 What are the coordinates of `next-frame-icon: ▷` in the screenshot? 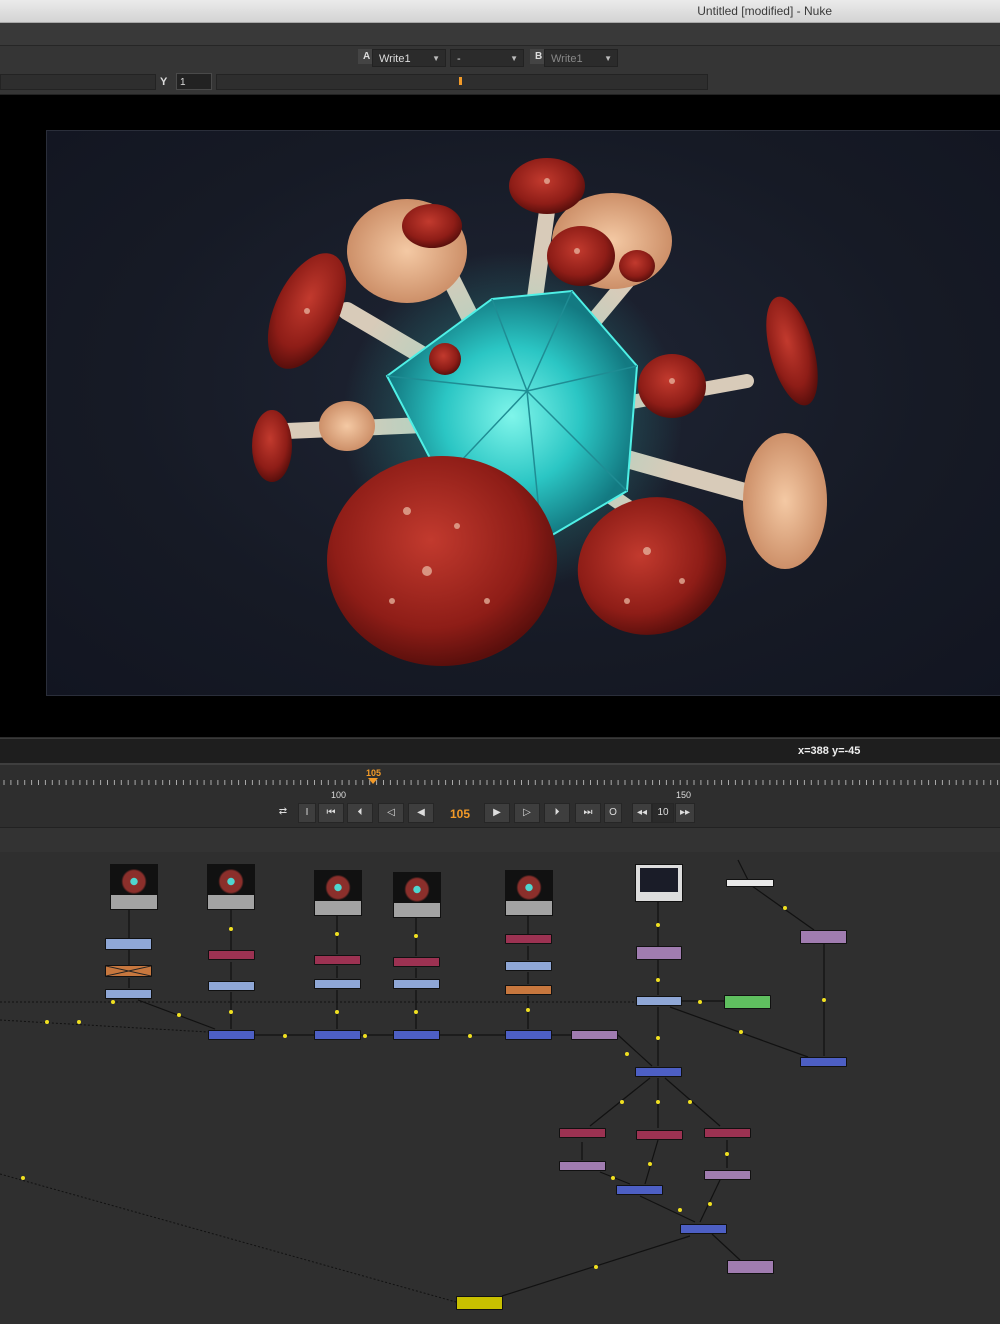 It's located at (527, 813).